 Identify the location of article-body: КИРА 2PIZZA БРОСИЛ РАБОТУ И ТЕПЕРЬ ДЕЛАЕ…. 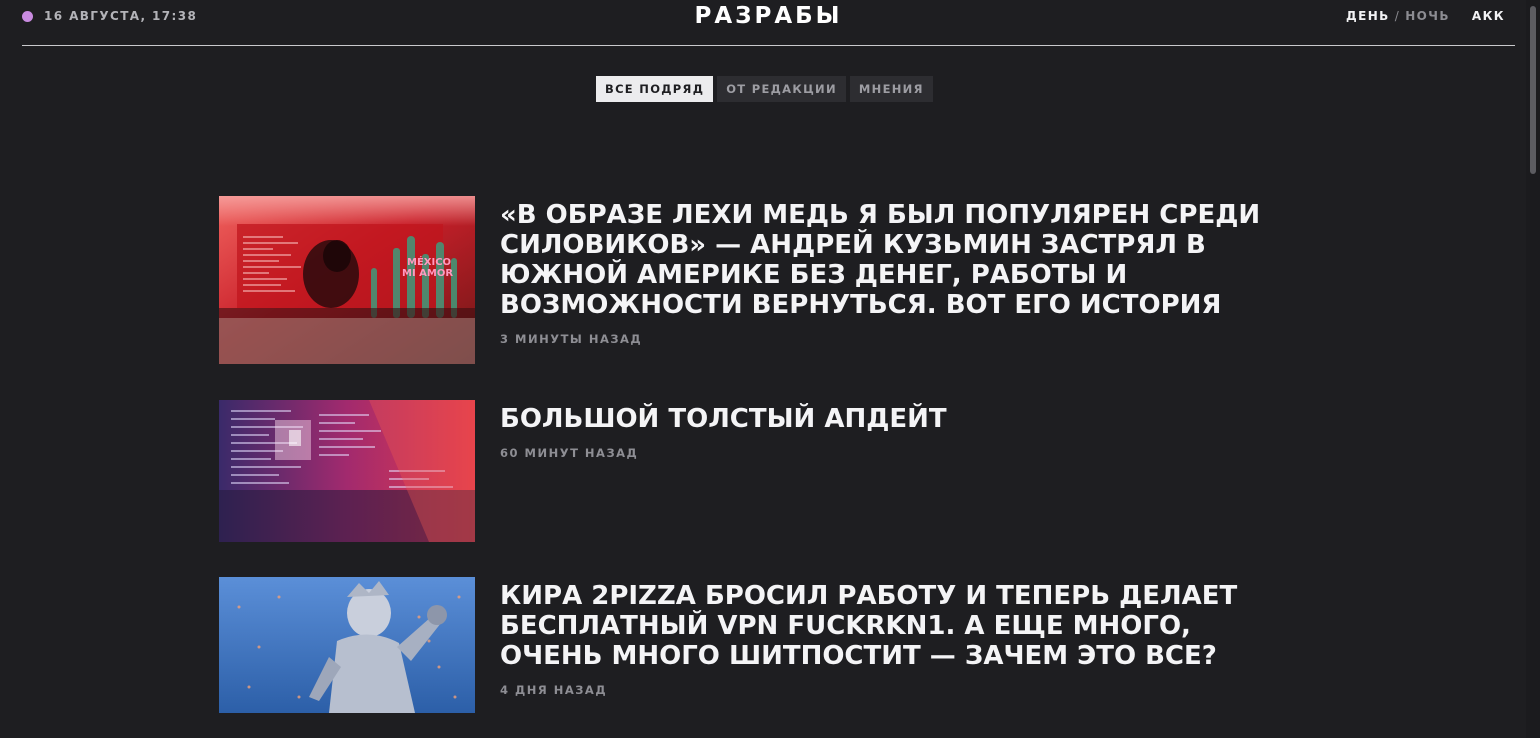
(900, 645).